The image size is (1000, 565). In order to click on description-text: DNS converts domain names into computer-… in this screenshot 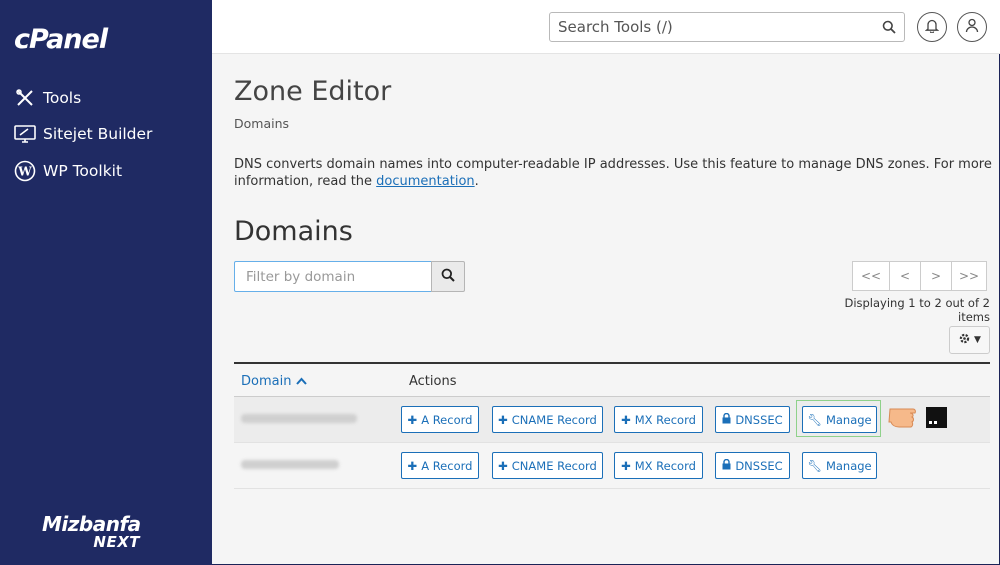, I will do `click(613, 173)`.